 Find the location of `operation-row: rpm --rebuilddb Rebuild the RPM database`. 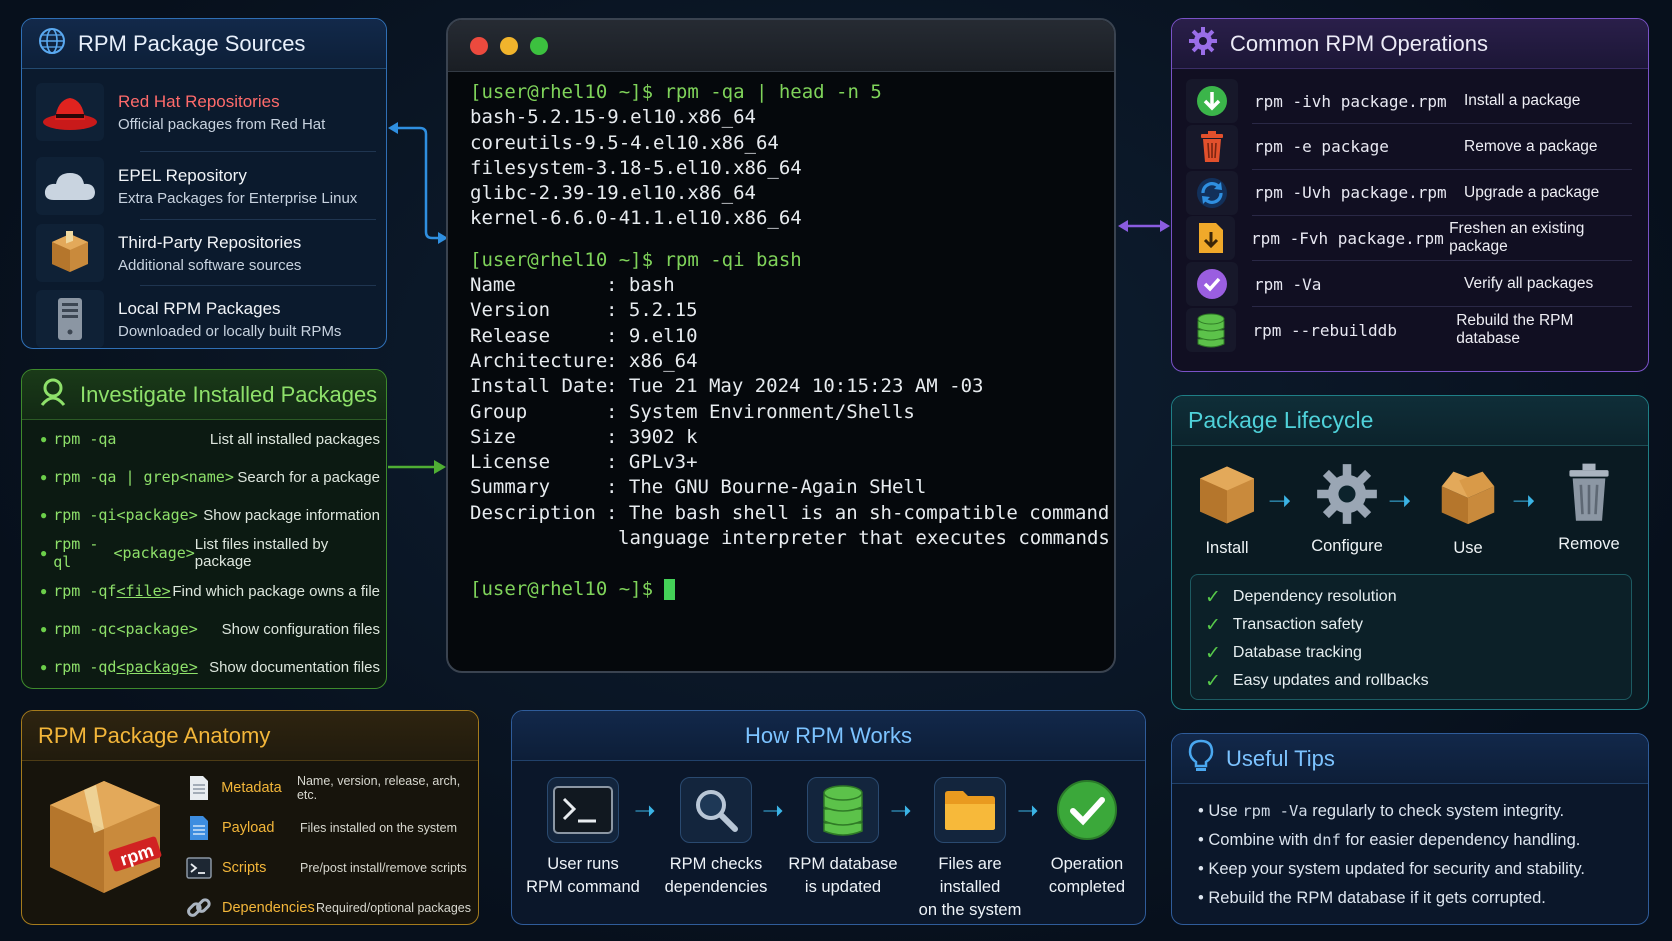

operation-row: rpm --rebuilddb Rebuild the RPM database is located at coordinates (1411, 330).